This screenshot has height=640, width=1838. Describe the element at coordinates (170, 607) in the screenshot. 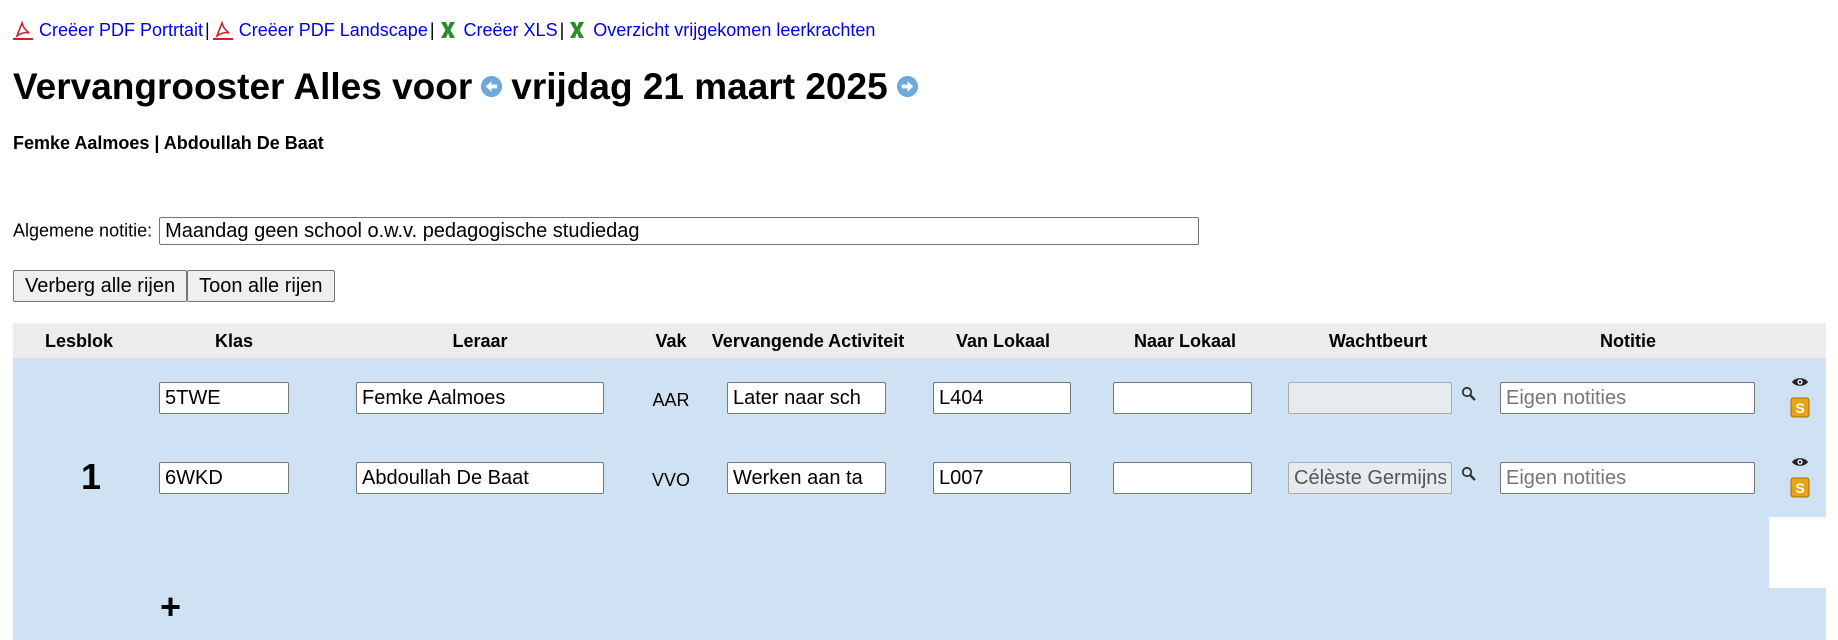

I see `plus-icon: +` at that location.